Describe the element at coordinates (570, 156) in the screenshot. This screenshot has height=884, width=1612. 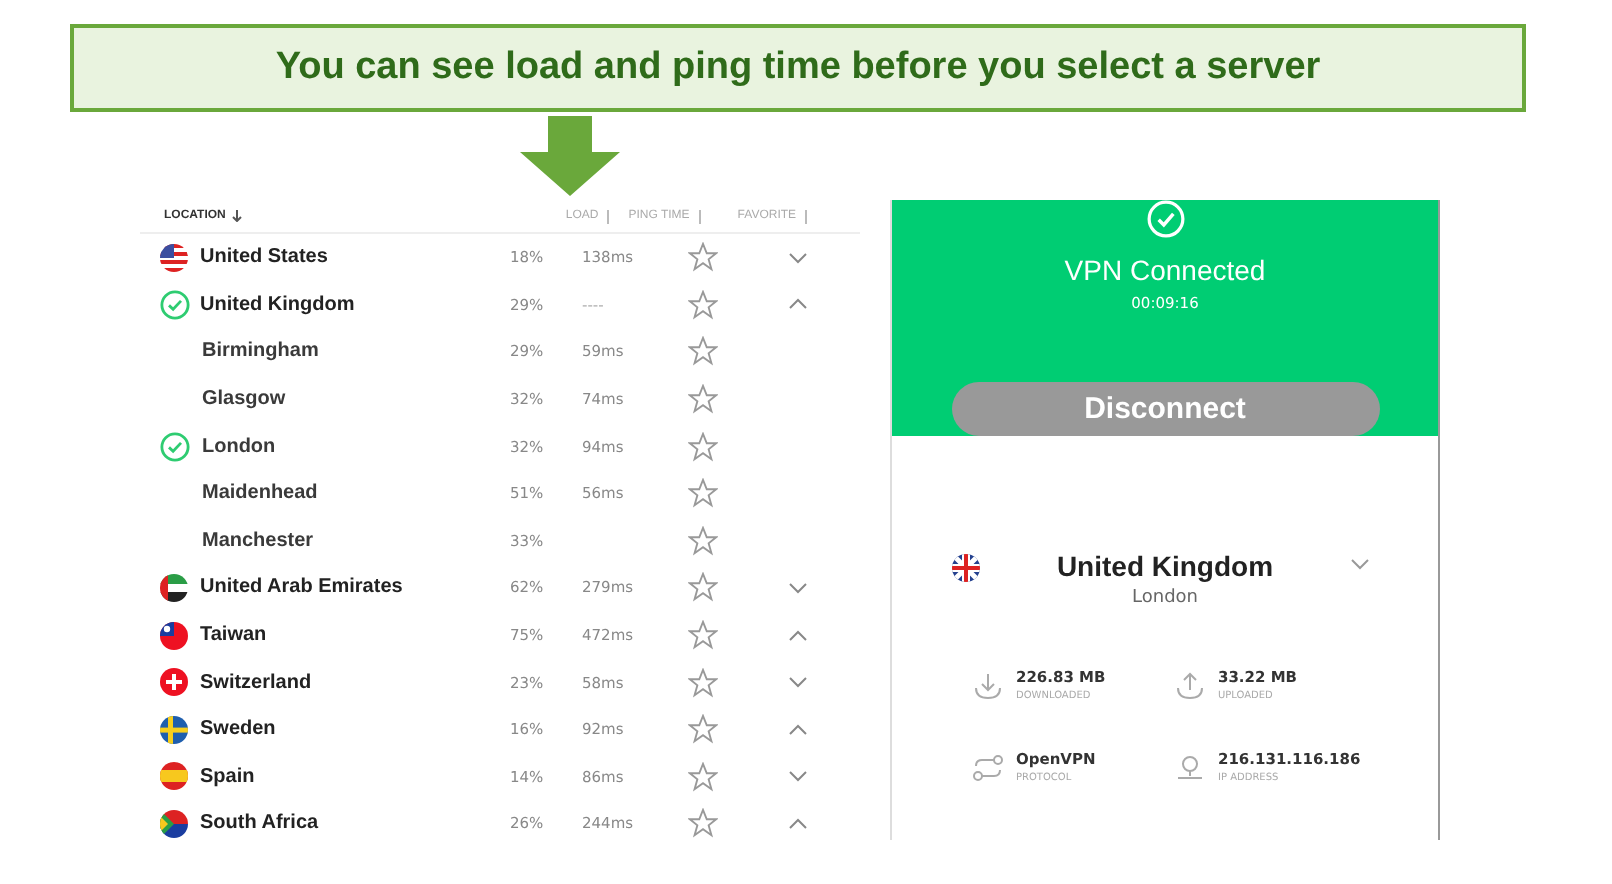
I see `down-arrow-icon` at that location.